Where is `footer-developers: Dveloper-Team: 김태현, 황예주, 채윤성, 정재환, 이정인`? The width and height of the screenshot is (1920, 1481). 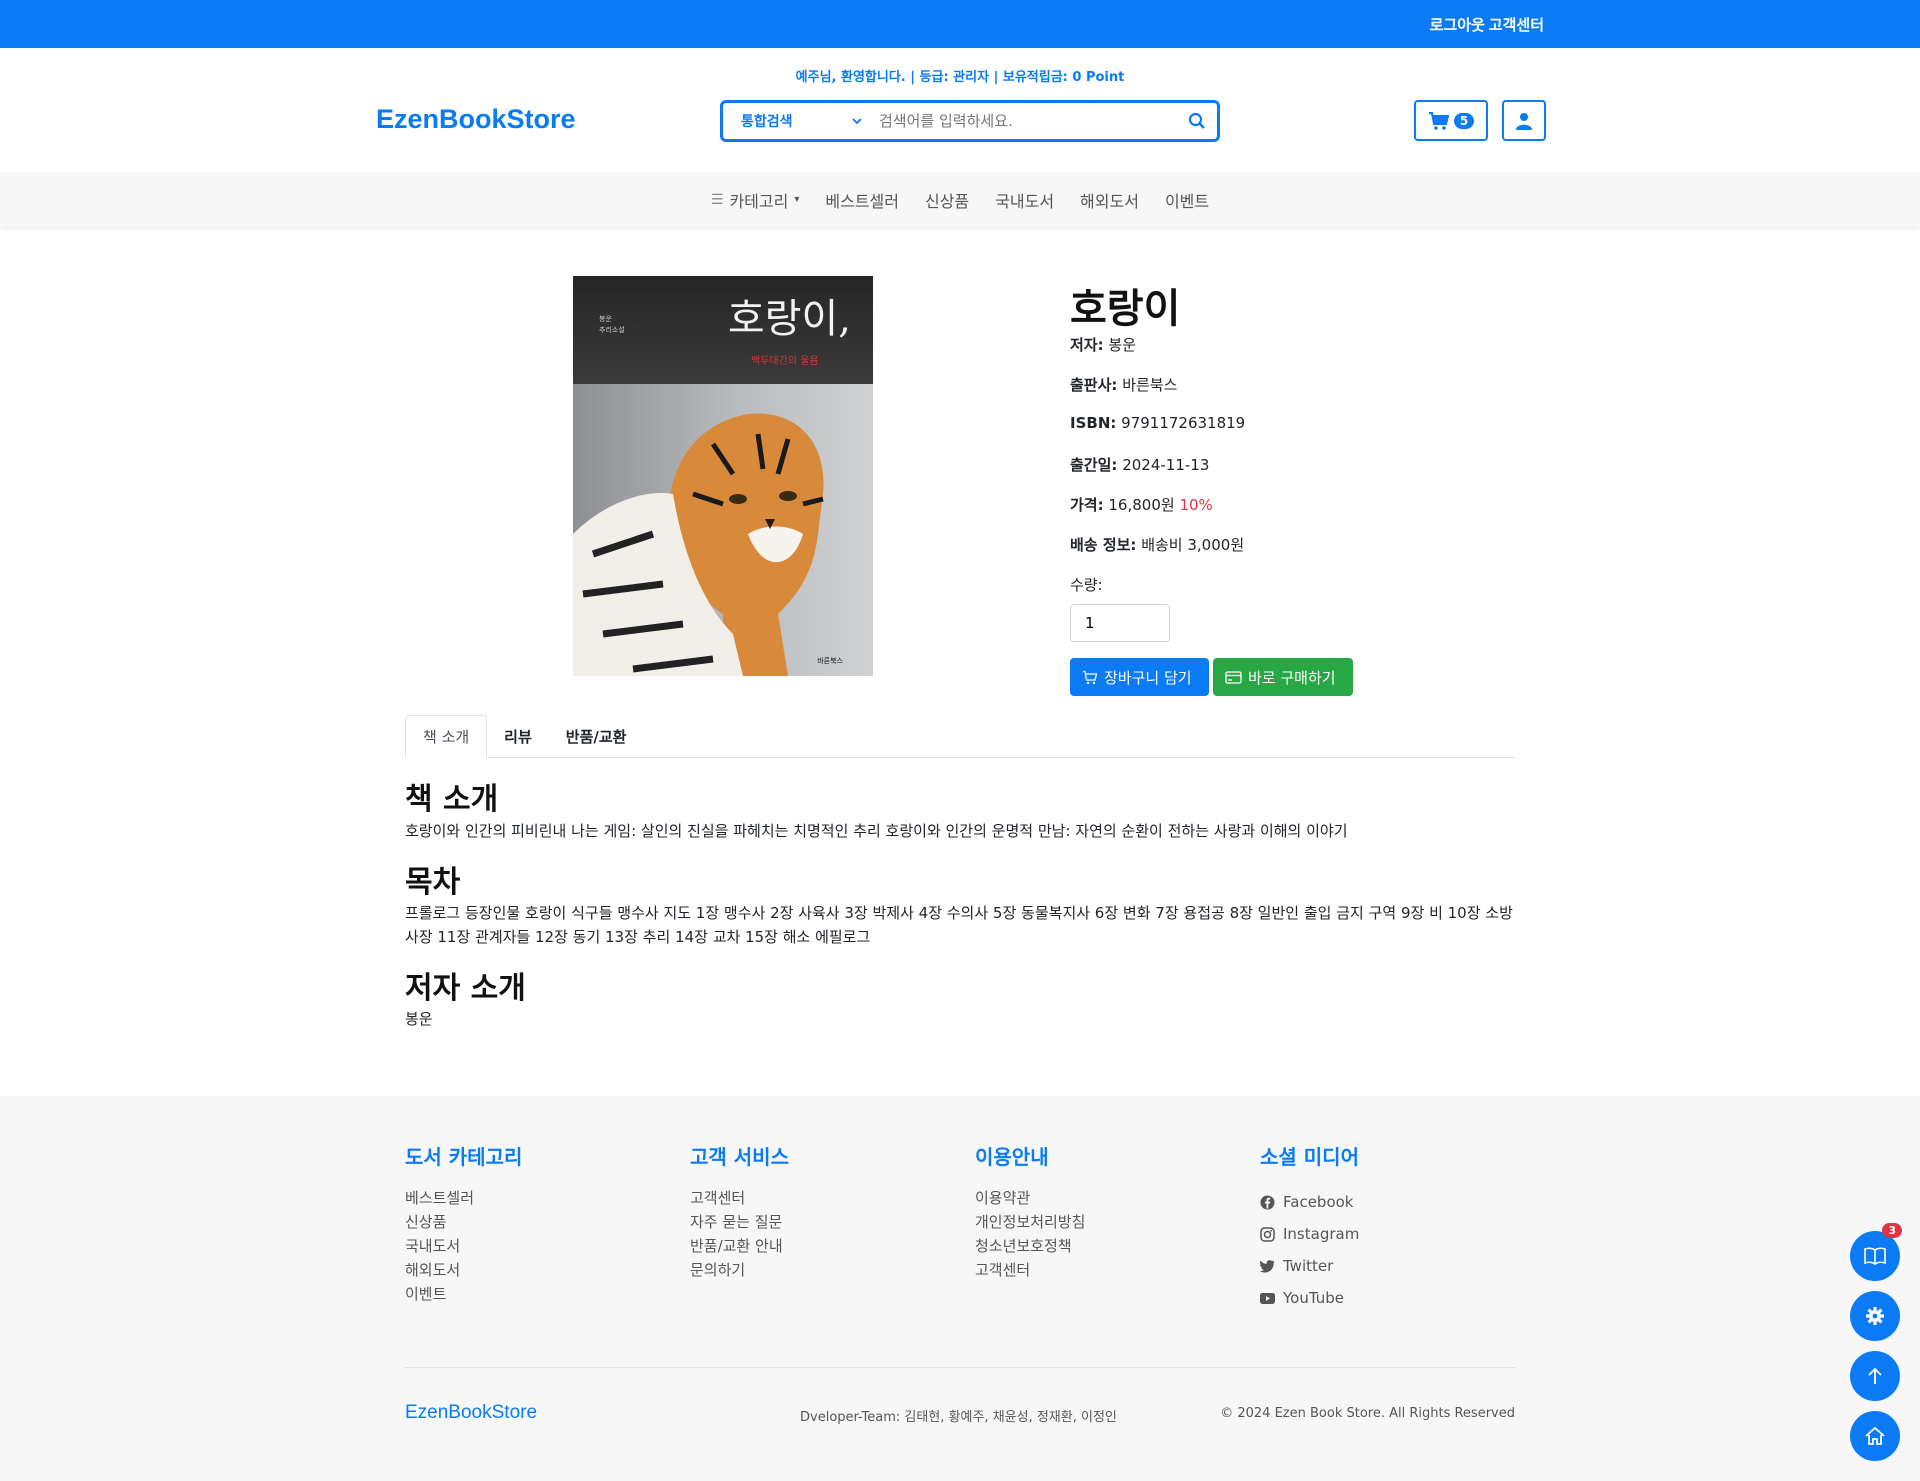
footer-developers: Dveloper-Team: 김태현, 황예주, 채윤성, 정재환, 이정인 is located at coordinates (958, 1417).